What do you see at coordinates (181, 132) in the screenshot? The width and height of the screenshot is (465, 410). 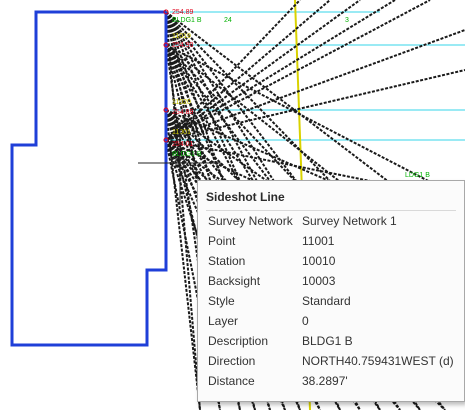 I see `point-number-label: 11001` at bounding box center [181, 132].